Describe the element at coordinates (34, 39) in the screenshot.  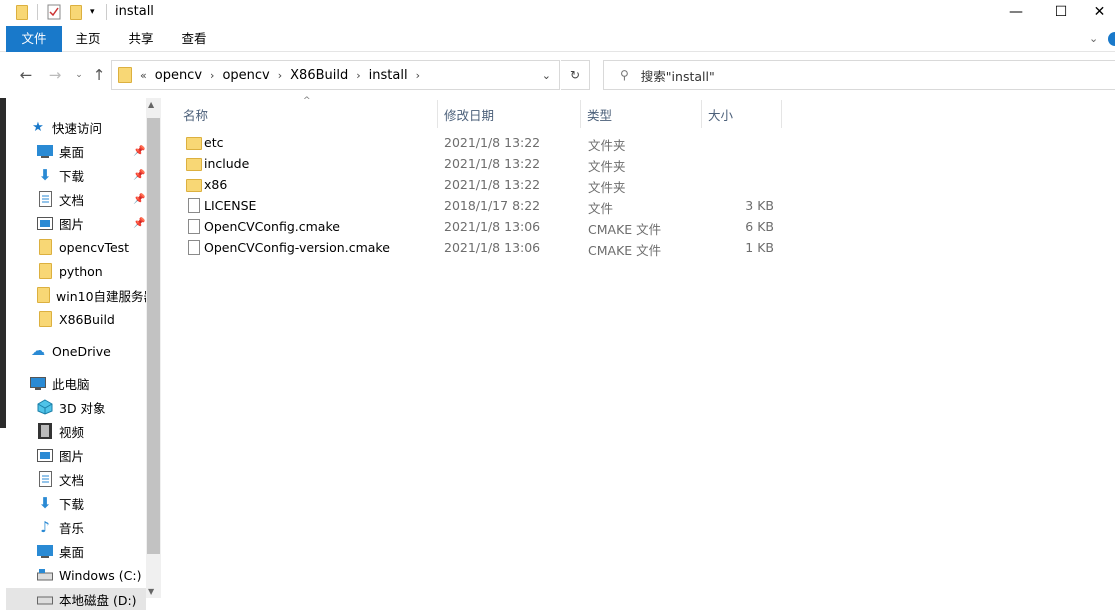
I see `tab-file: 文件` at that location.